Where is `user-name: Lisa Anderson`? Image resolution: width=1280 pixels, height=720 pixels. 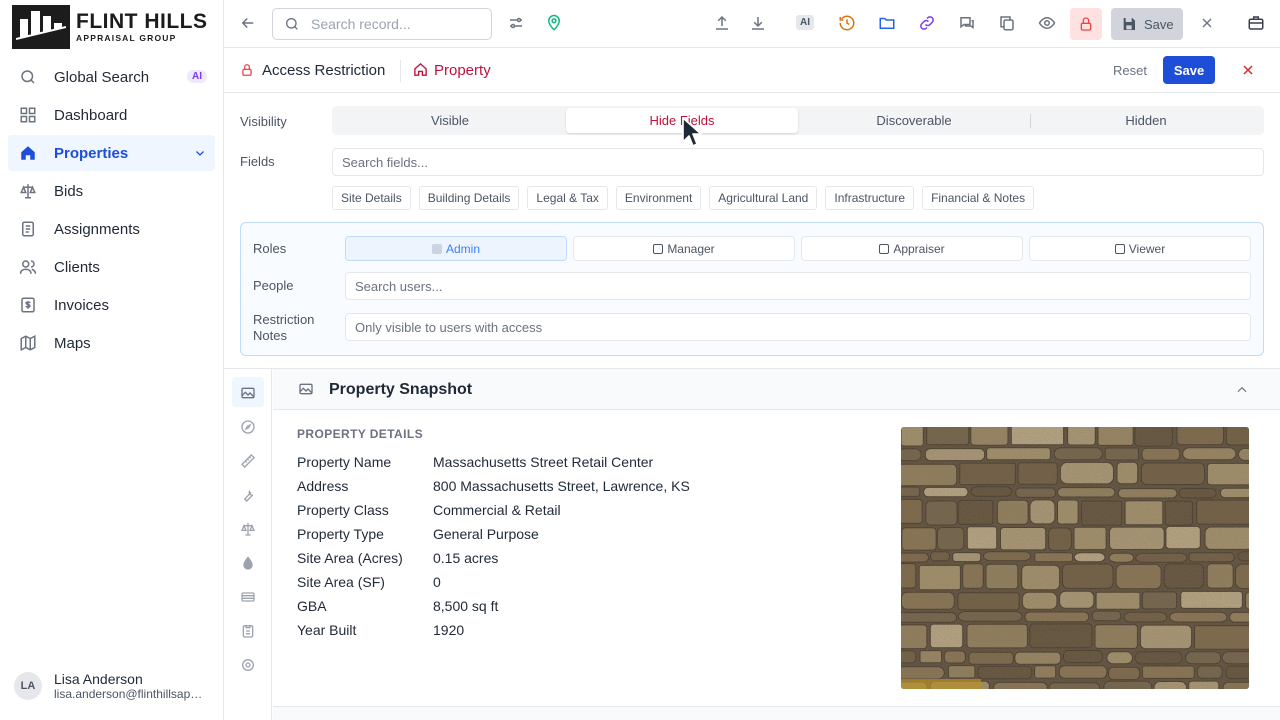 user-name: Lisa Anderson is located at coordinates (98, 679).